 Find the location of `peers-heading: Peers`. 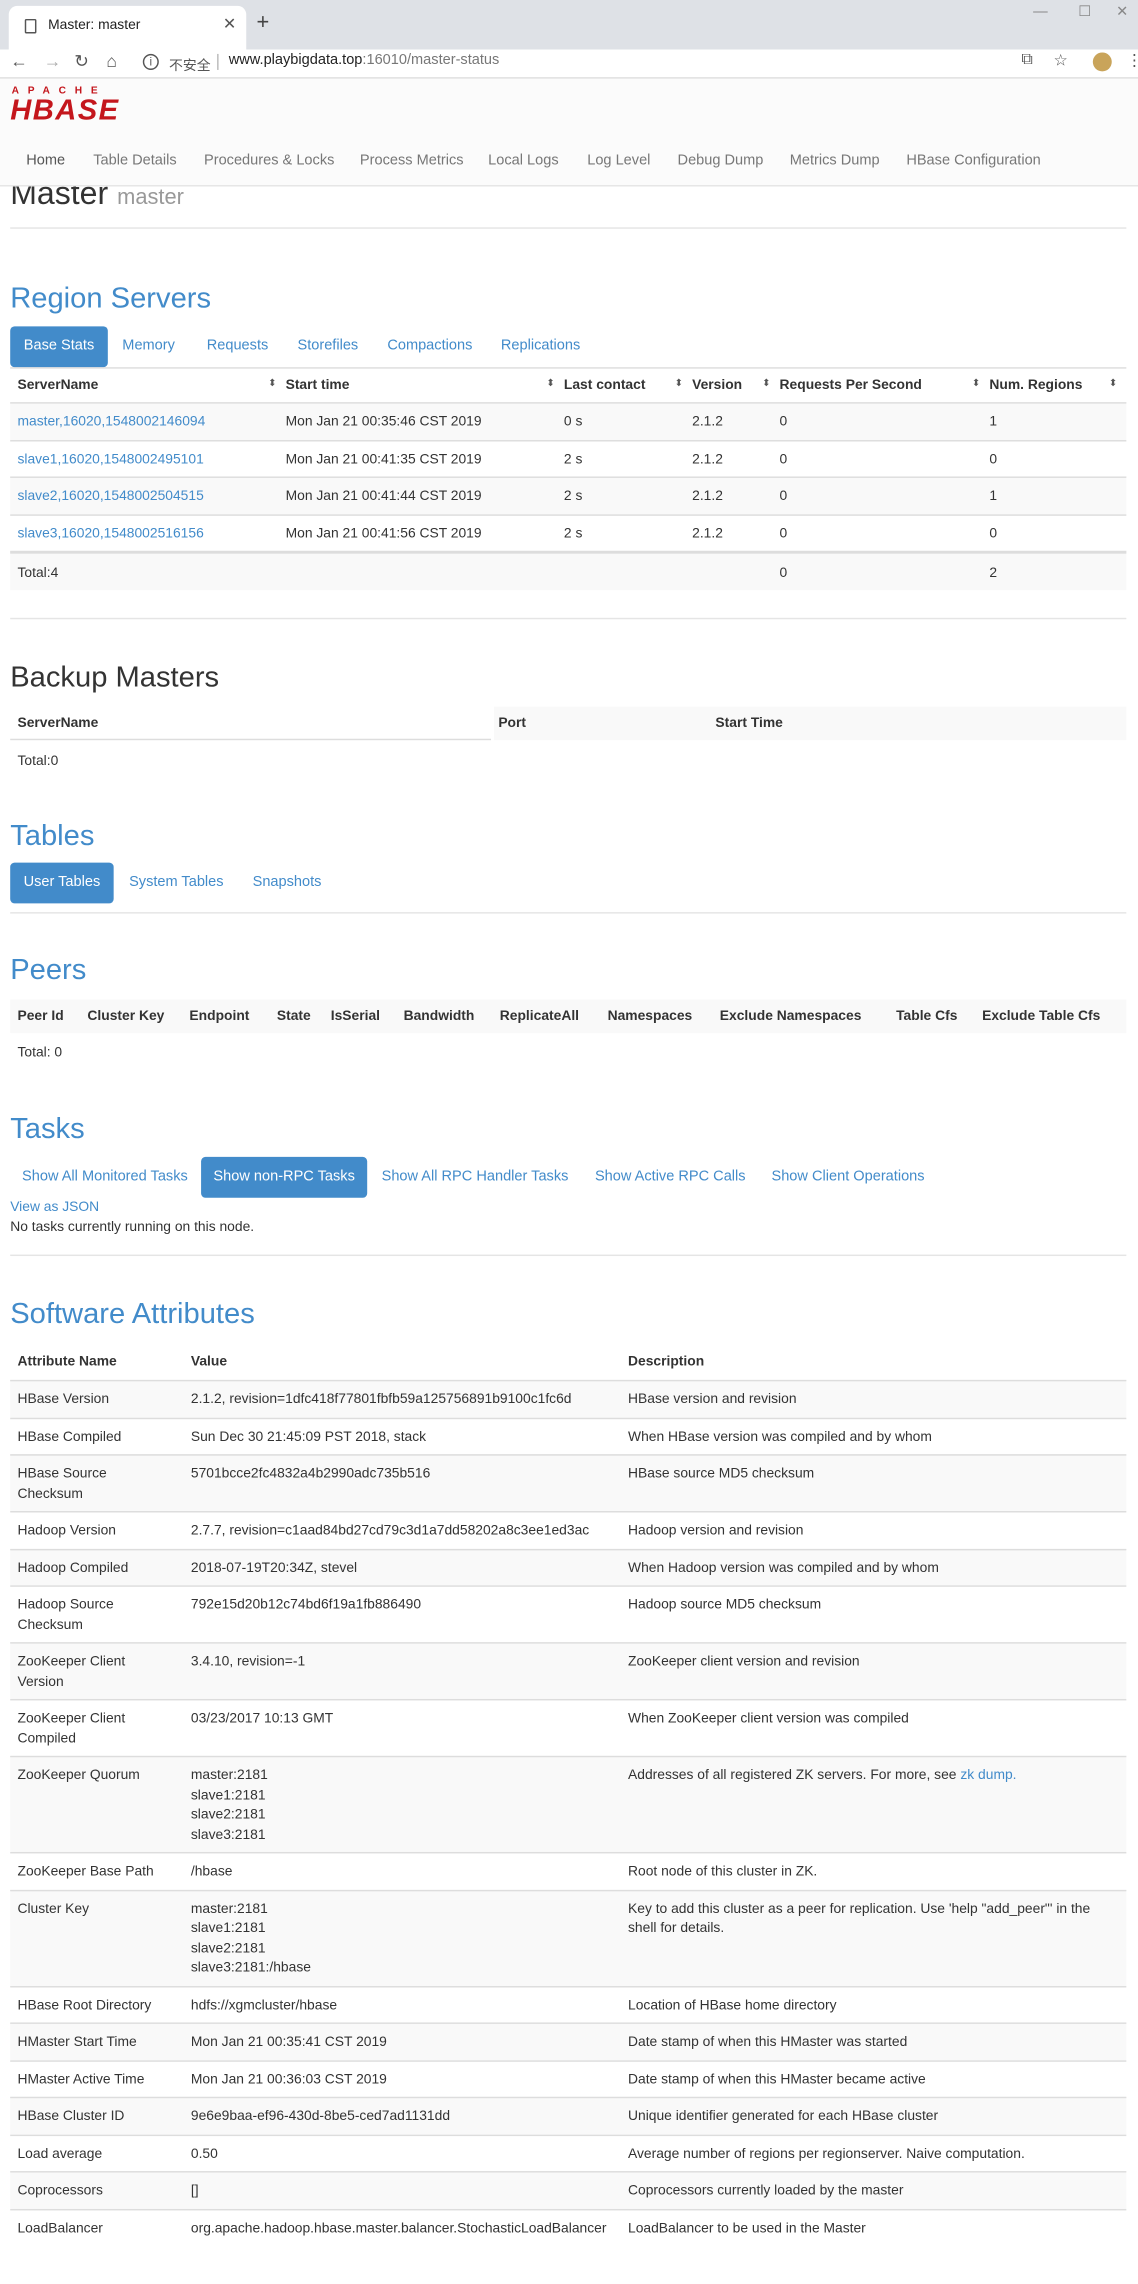

peers-heading: Peers is located at coordinates (48, 970).